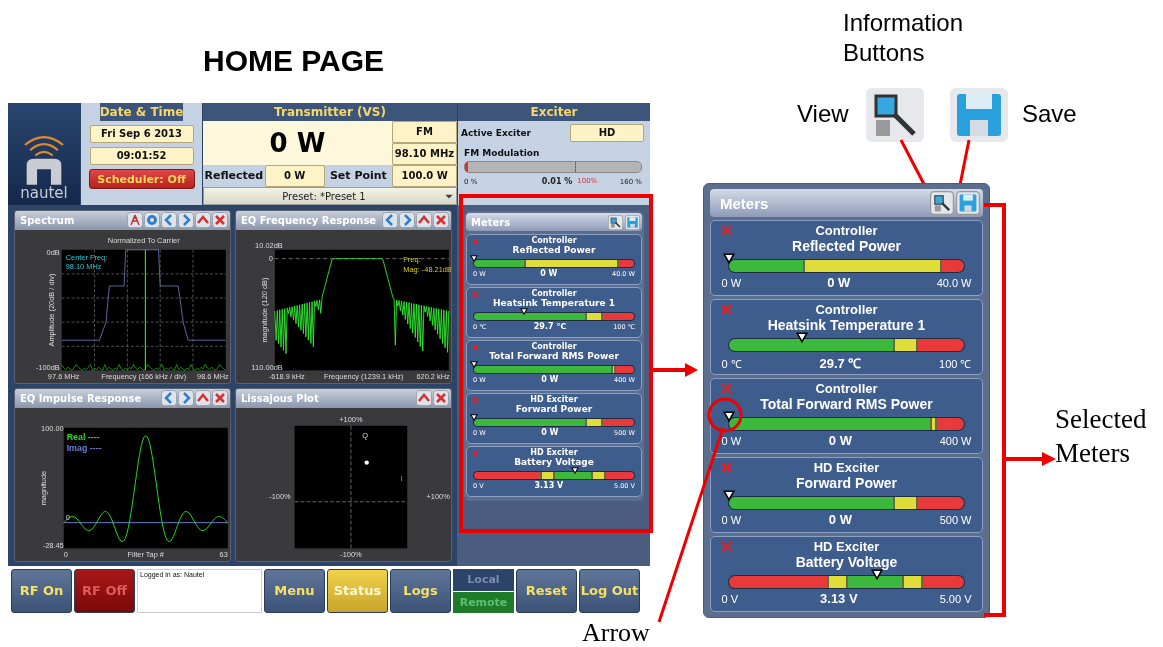 The height and width of the screenshot is (647, 1163). I want to click on panel-title: EQ Impulse Response, so click(81, 398).